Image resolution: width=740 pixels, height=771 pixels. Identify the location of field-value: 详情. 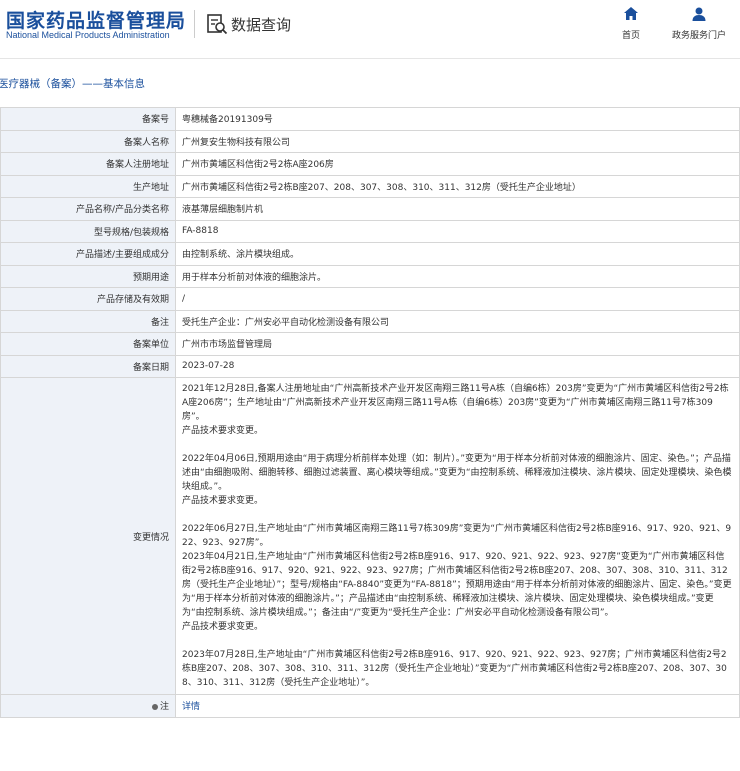
(457, 706).